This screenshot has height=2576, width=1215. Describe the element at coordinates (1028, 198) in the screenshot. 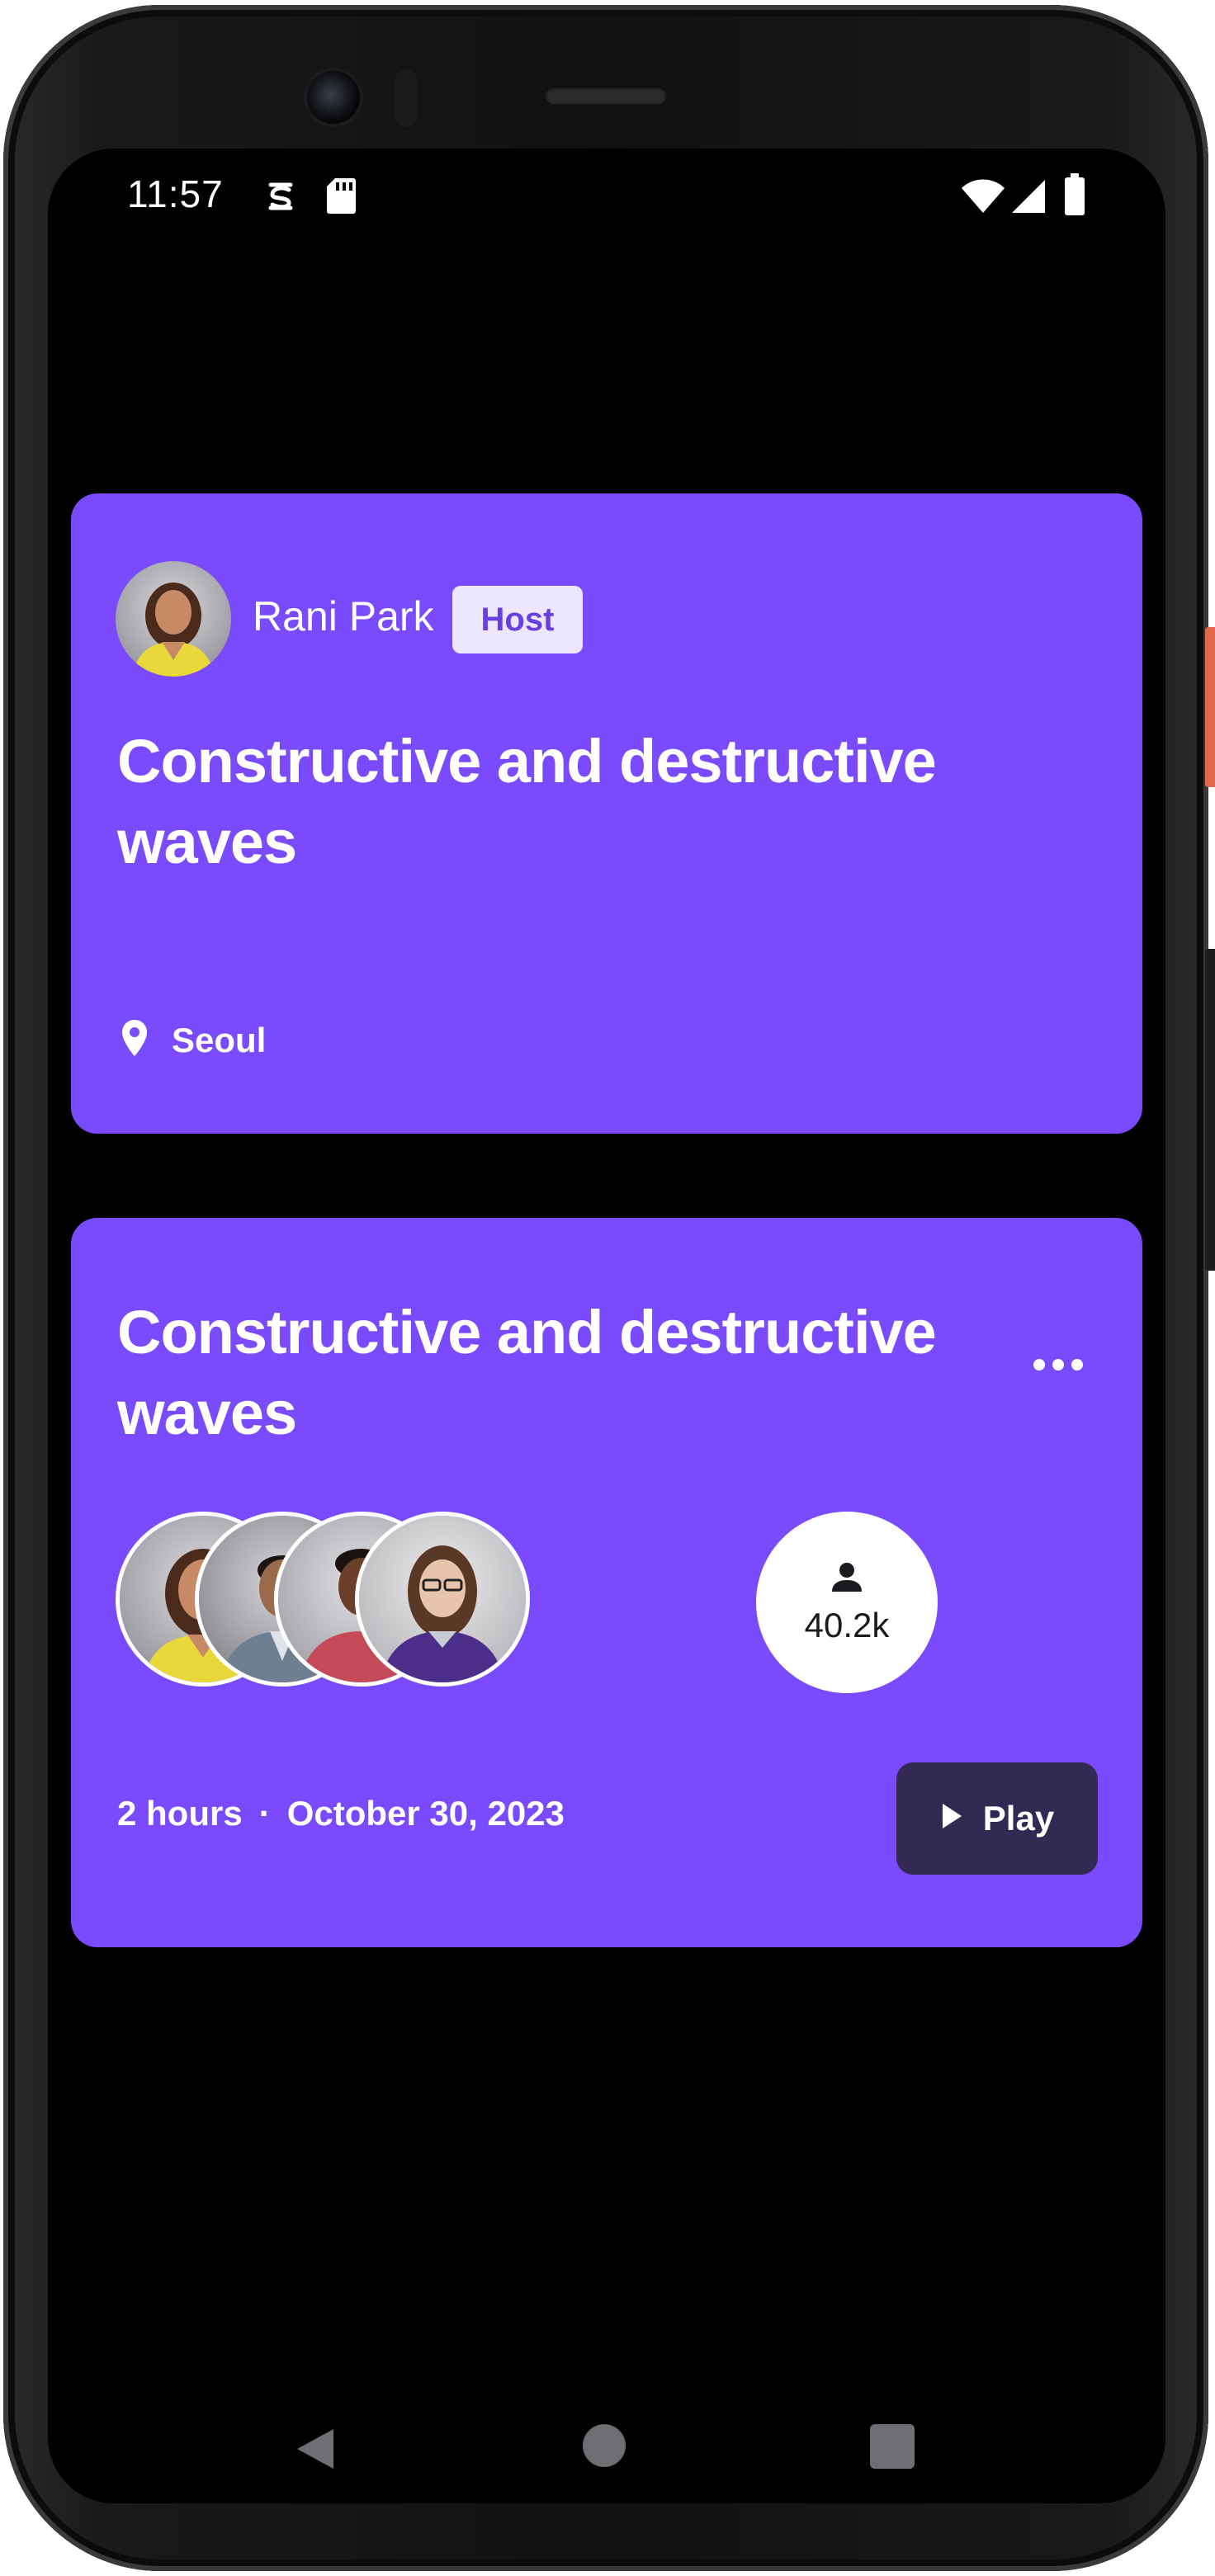

I see `signal-icon` at that location.